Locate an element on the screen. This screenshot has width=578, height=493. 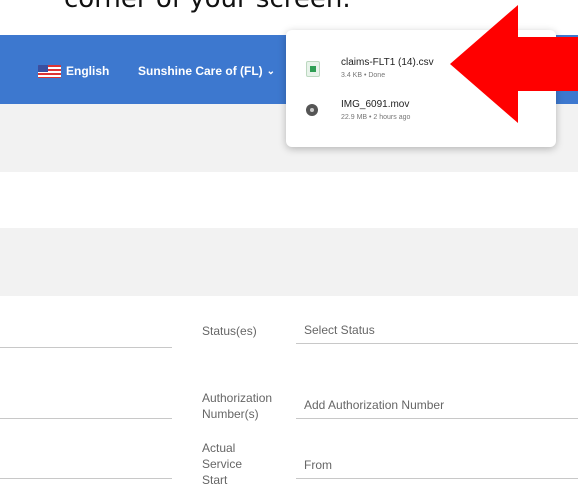
instruction-caption: corner of your screen. is located at coordinates (207, 7).